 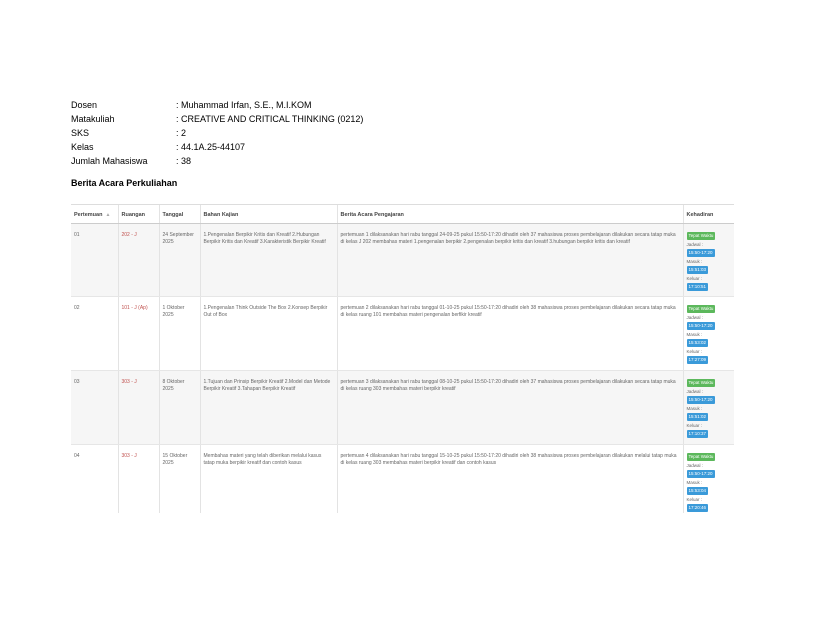 What do you see at coordinates (697, 417) in the screenshot?
I see `masuk-badge: 15:51:02` at bounding box center [697, 417].